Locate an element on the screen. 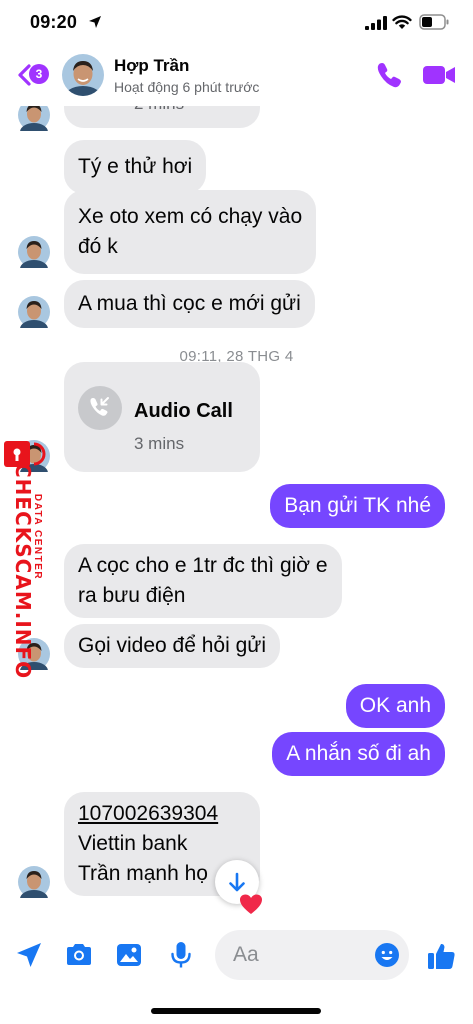 The image size is (473, 1024). phone-call-icon is located at coordinates (389, 75).